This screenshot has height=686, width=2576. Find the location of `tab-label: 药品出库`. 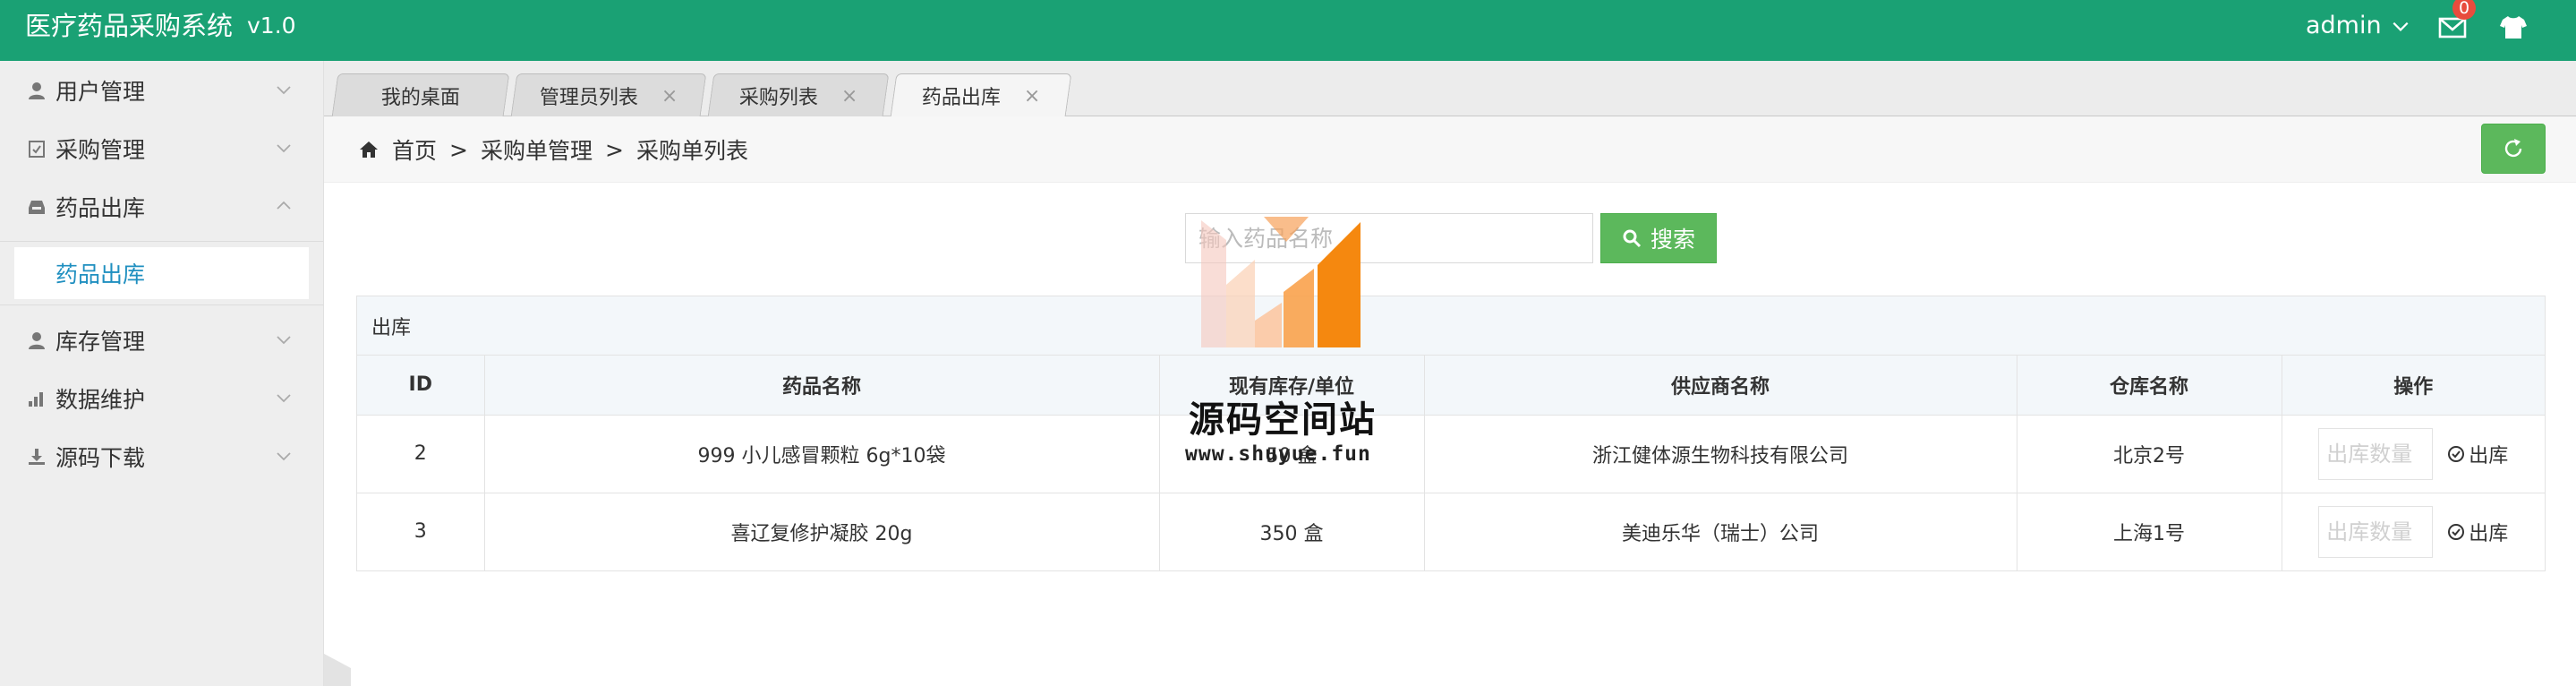

tab-label: 药品出库 is located at coordinates (961, 97).